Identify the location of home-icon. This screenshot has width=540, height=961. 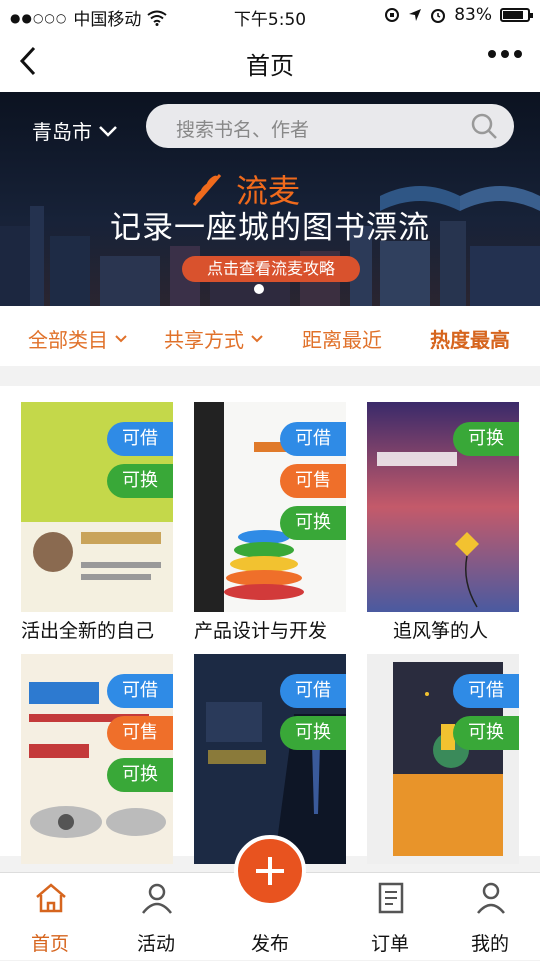
(51, 898).